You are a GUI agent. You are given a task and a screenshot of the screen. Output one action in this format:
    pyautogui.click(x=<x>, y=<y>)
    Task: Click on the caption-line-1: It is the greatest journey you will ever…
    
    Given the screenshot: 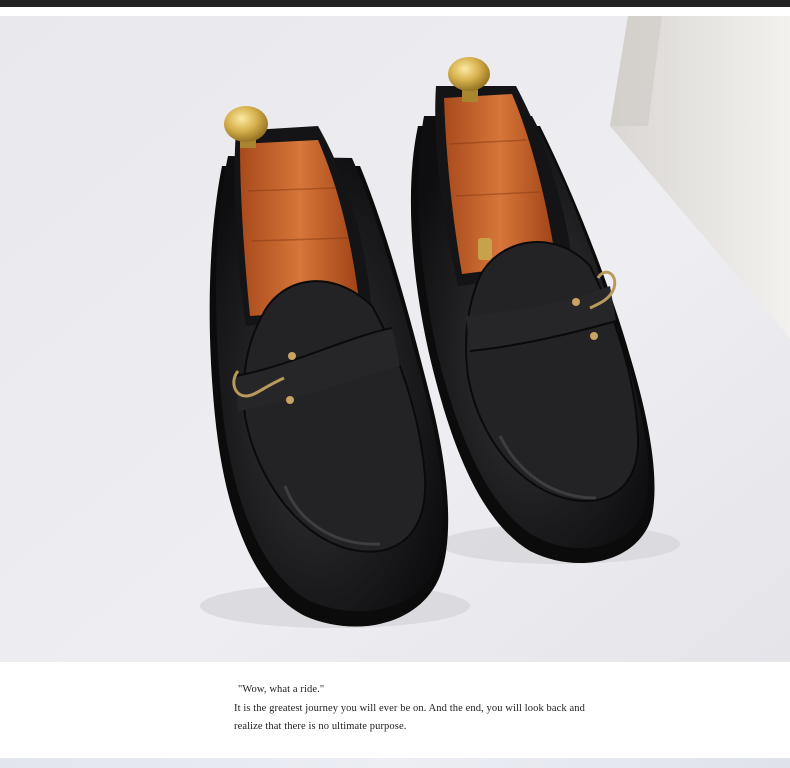 What is the action you would take?
    pyautogui.click(x=409, y=708)
    